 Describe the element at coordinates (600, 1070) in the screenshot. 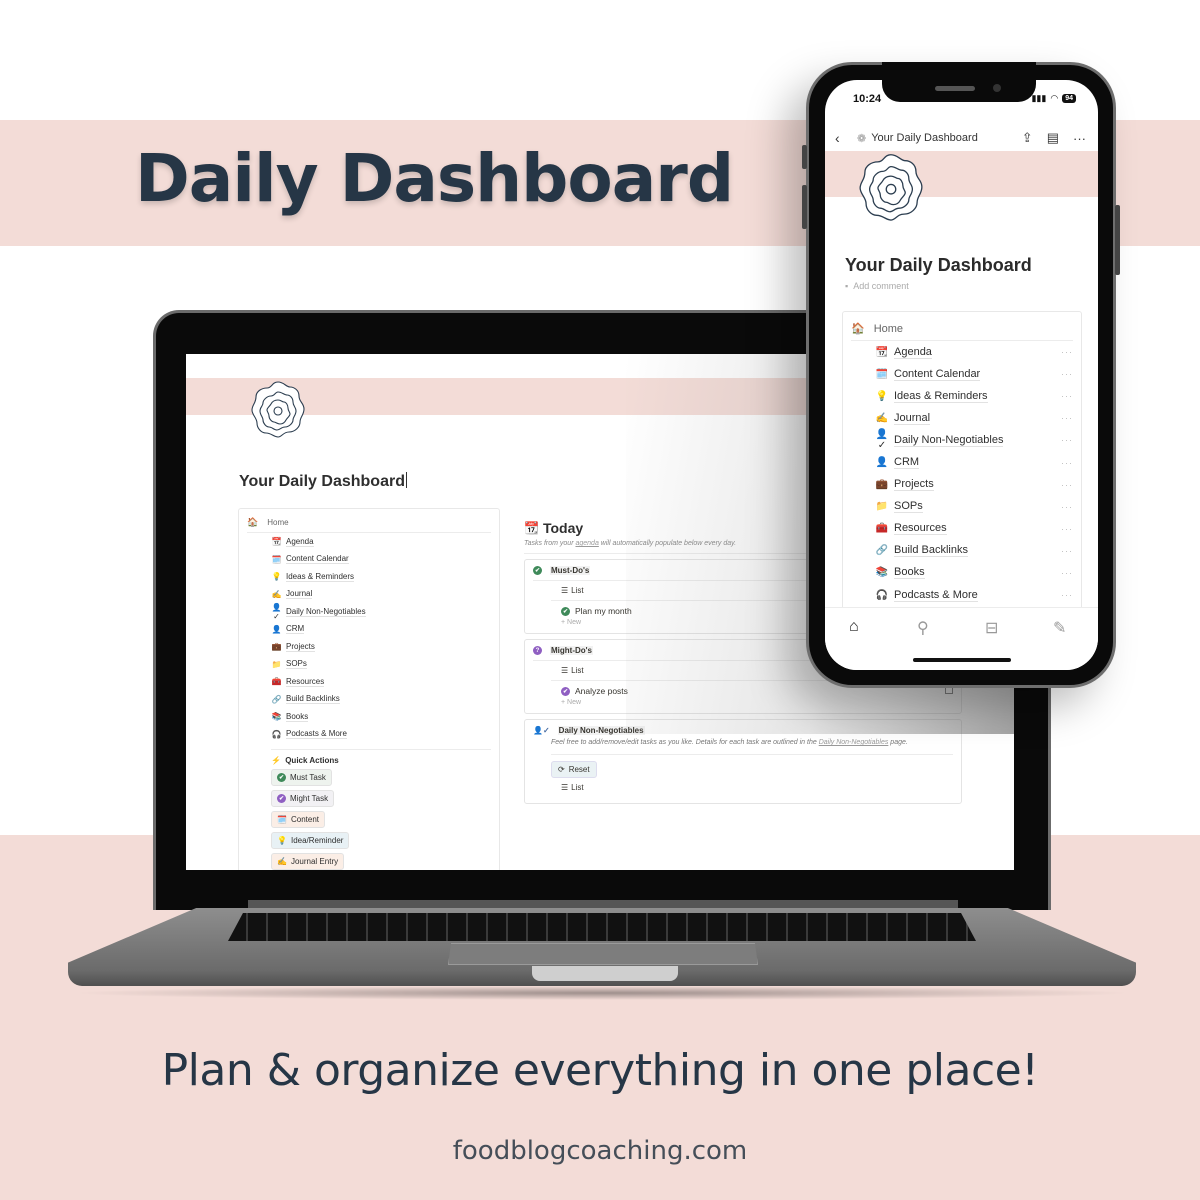

I see `tagline: Plan & organize everything in one place!` at that location.